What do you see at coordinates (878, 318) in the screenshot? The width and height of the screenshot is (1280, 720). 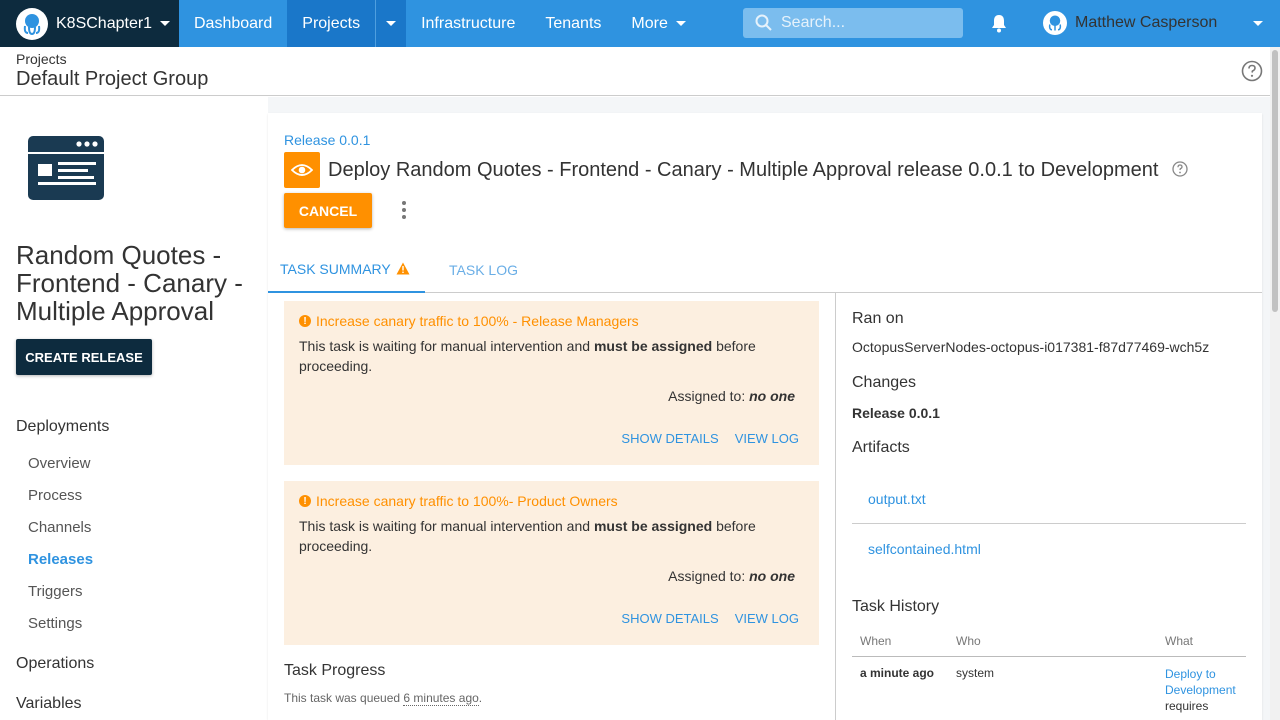 I see `ran-on-heading: Ran on` at bounding box center [878, 318].